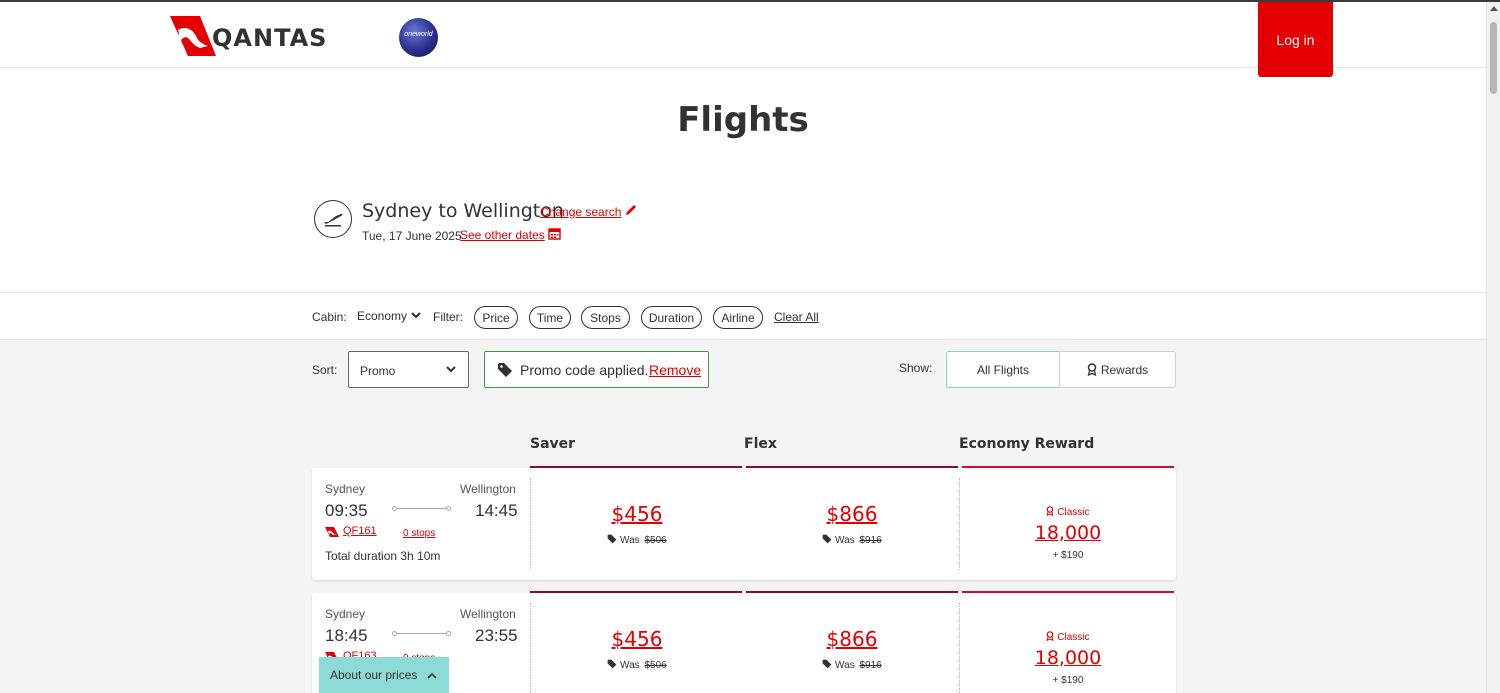 The width and height of the screenshot is (1500, 693). What do you see at coordinates (193, 36) in the screenshot?
I see `kangaroo-logo-icon` at bounding box center [193, 36].